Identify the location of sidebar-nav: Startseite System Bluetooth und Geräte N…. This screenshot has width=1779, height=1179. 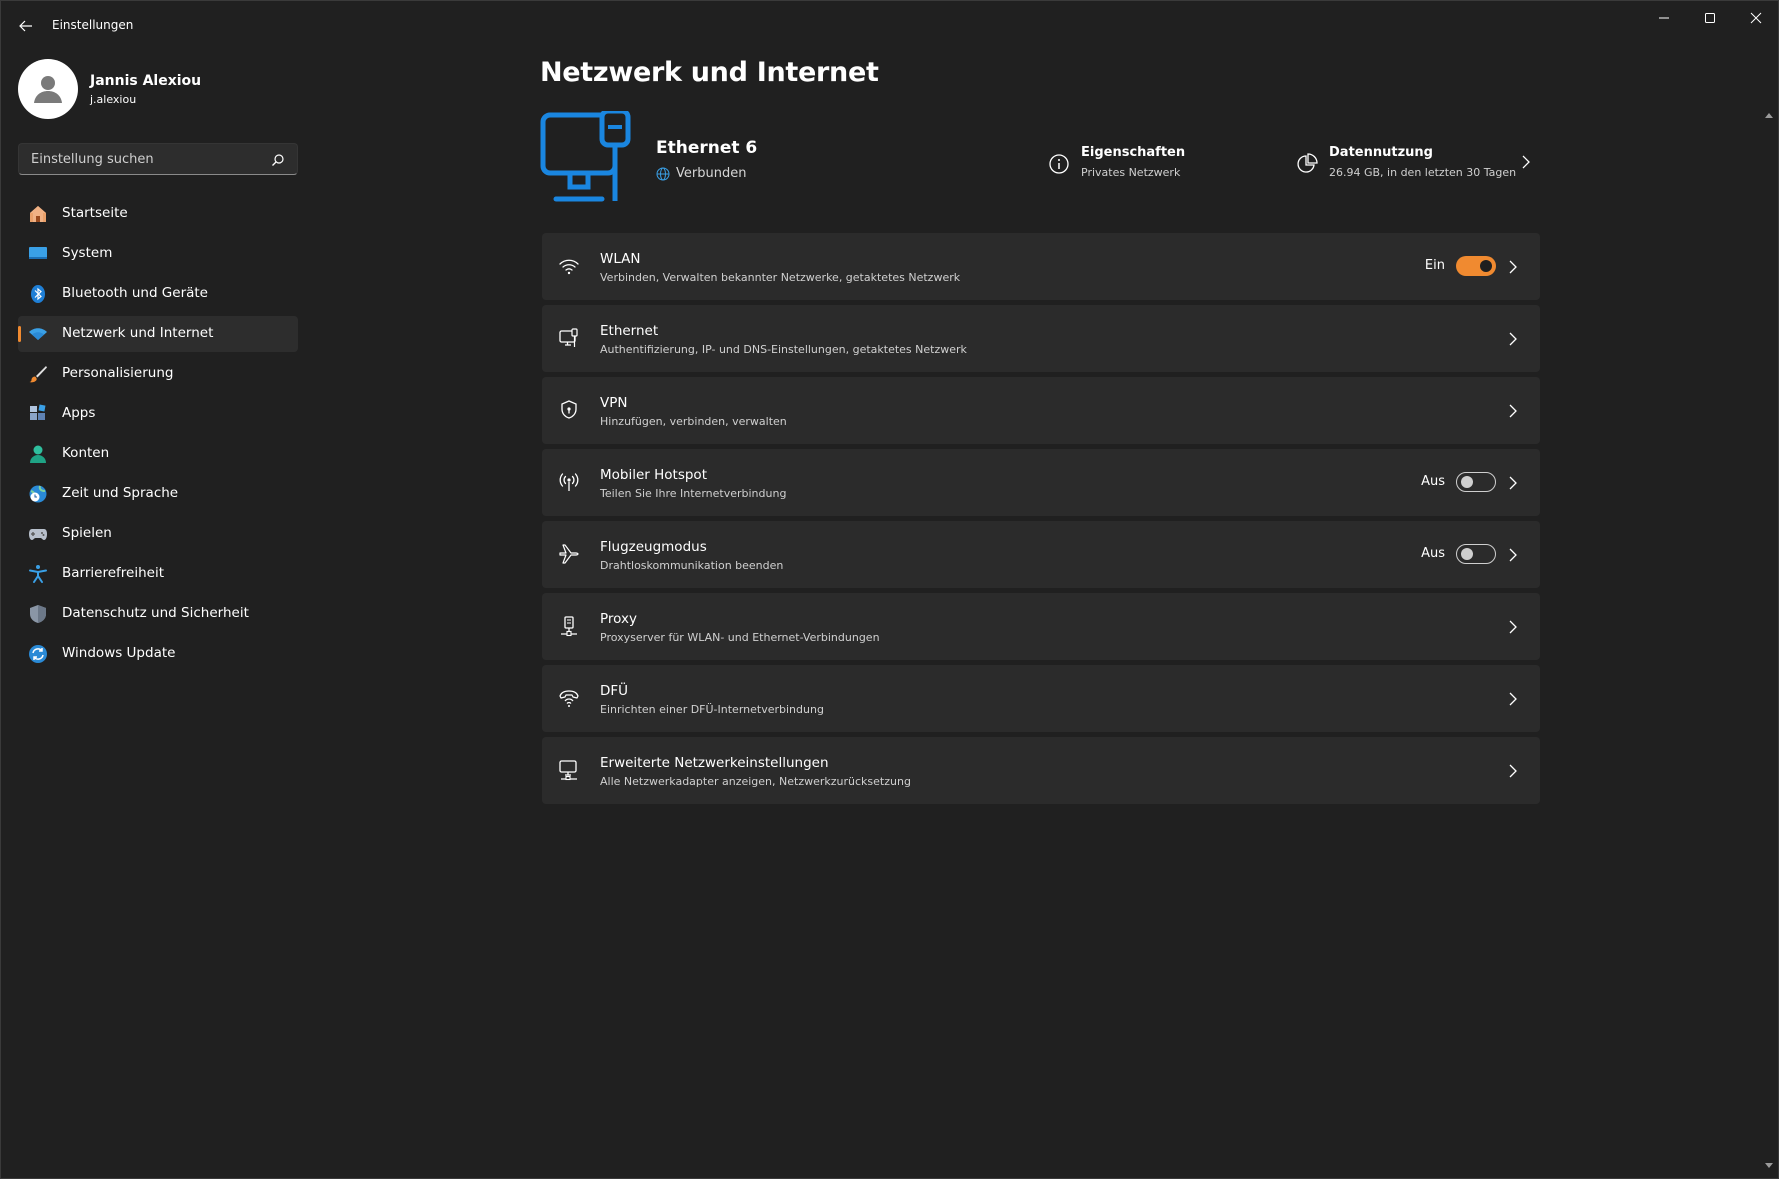
(158, 436).